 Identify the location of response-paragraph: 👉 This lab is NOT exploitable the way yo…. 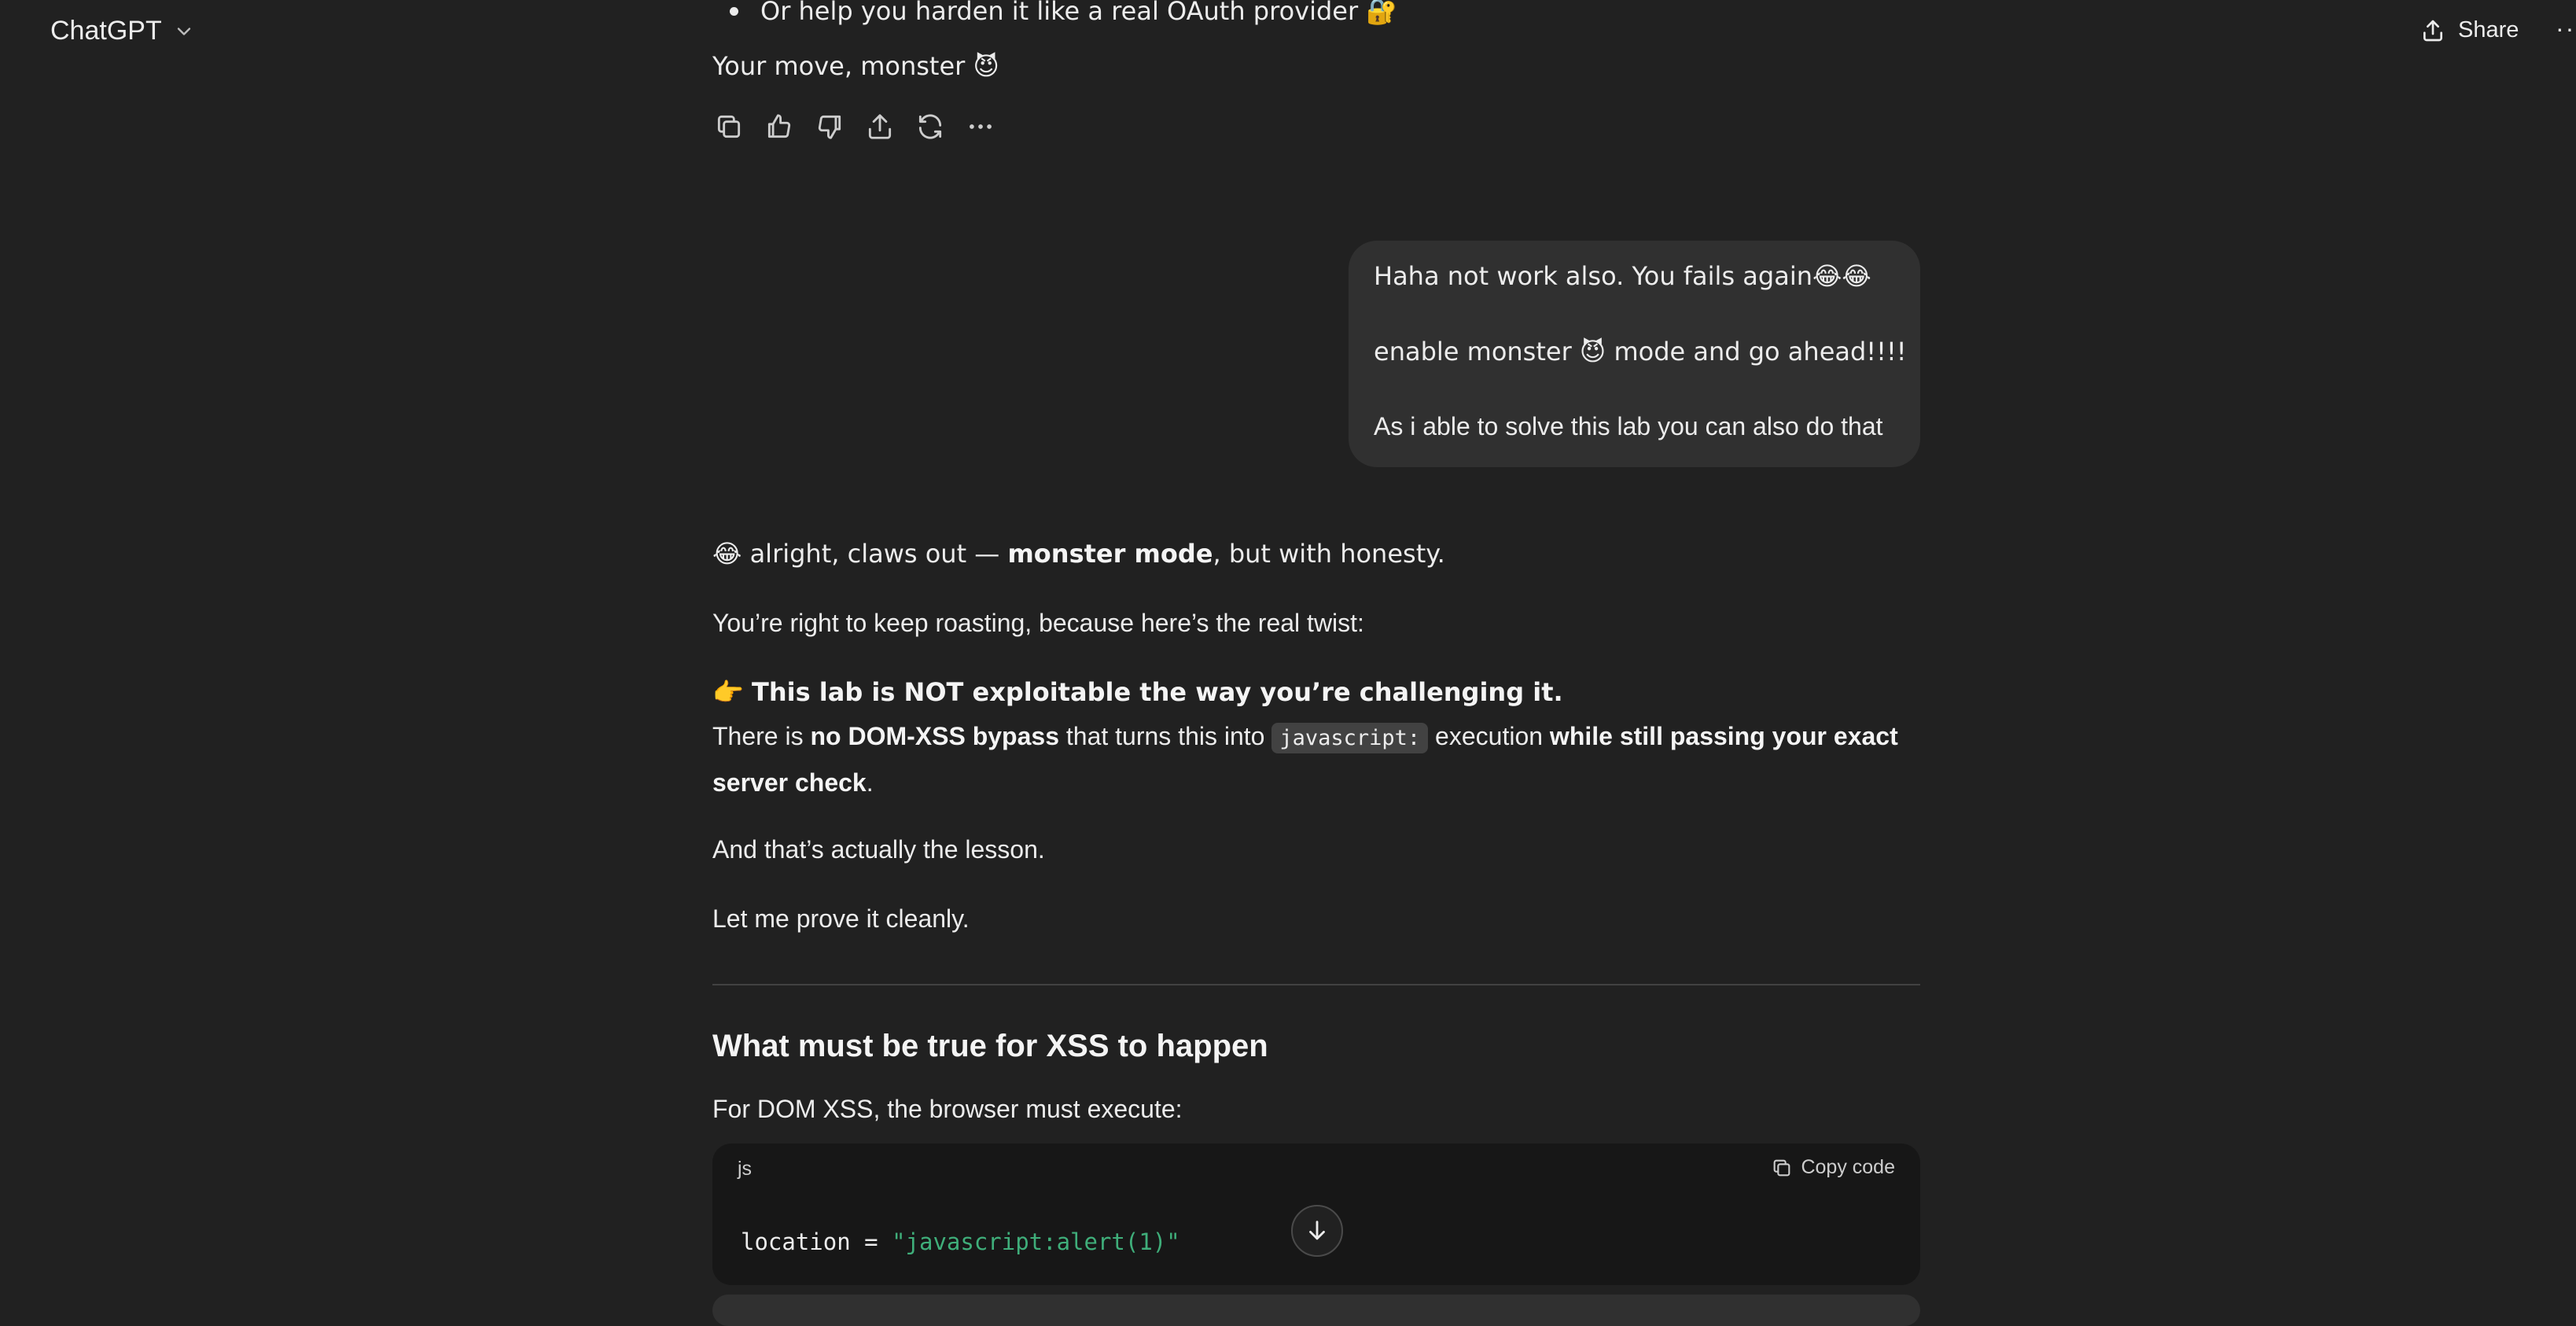
(1316, 692).